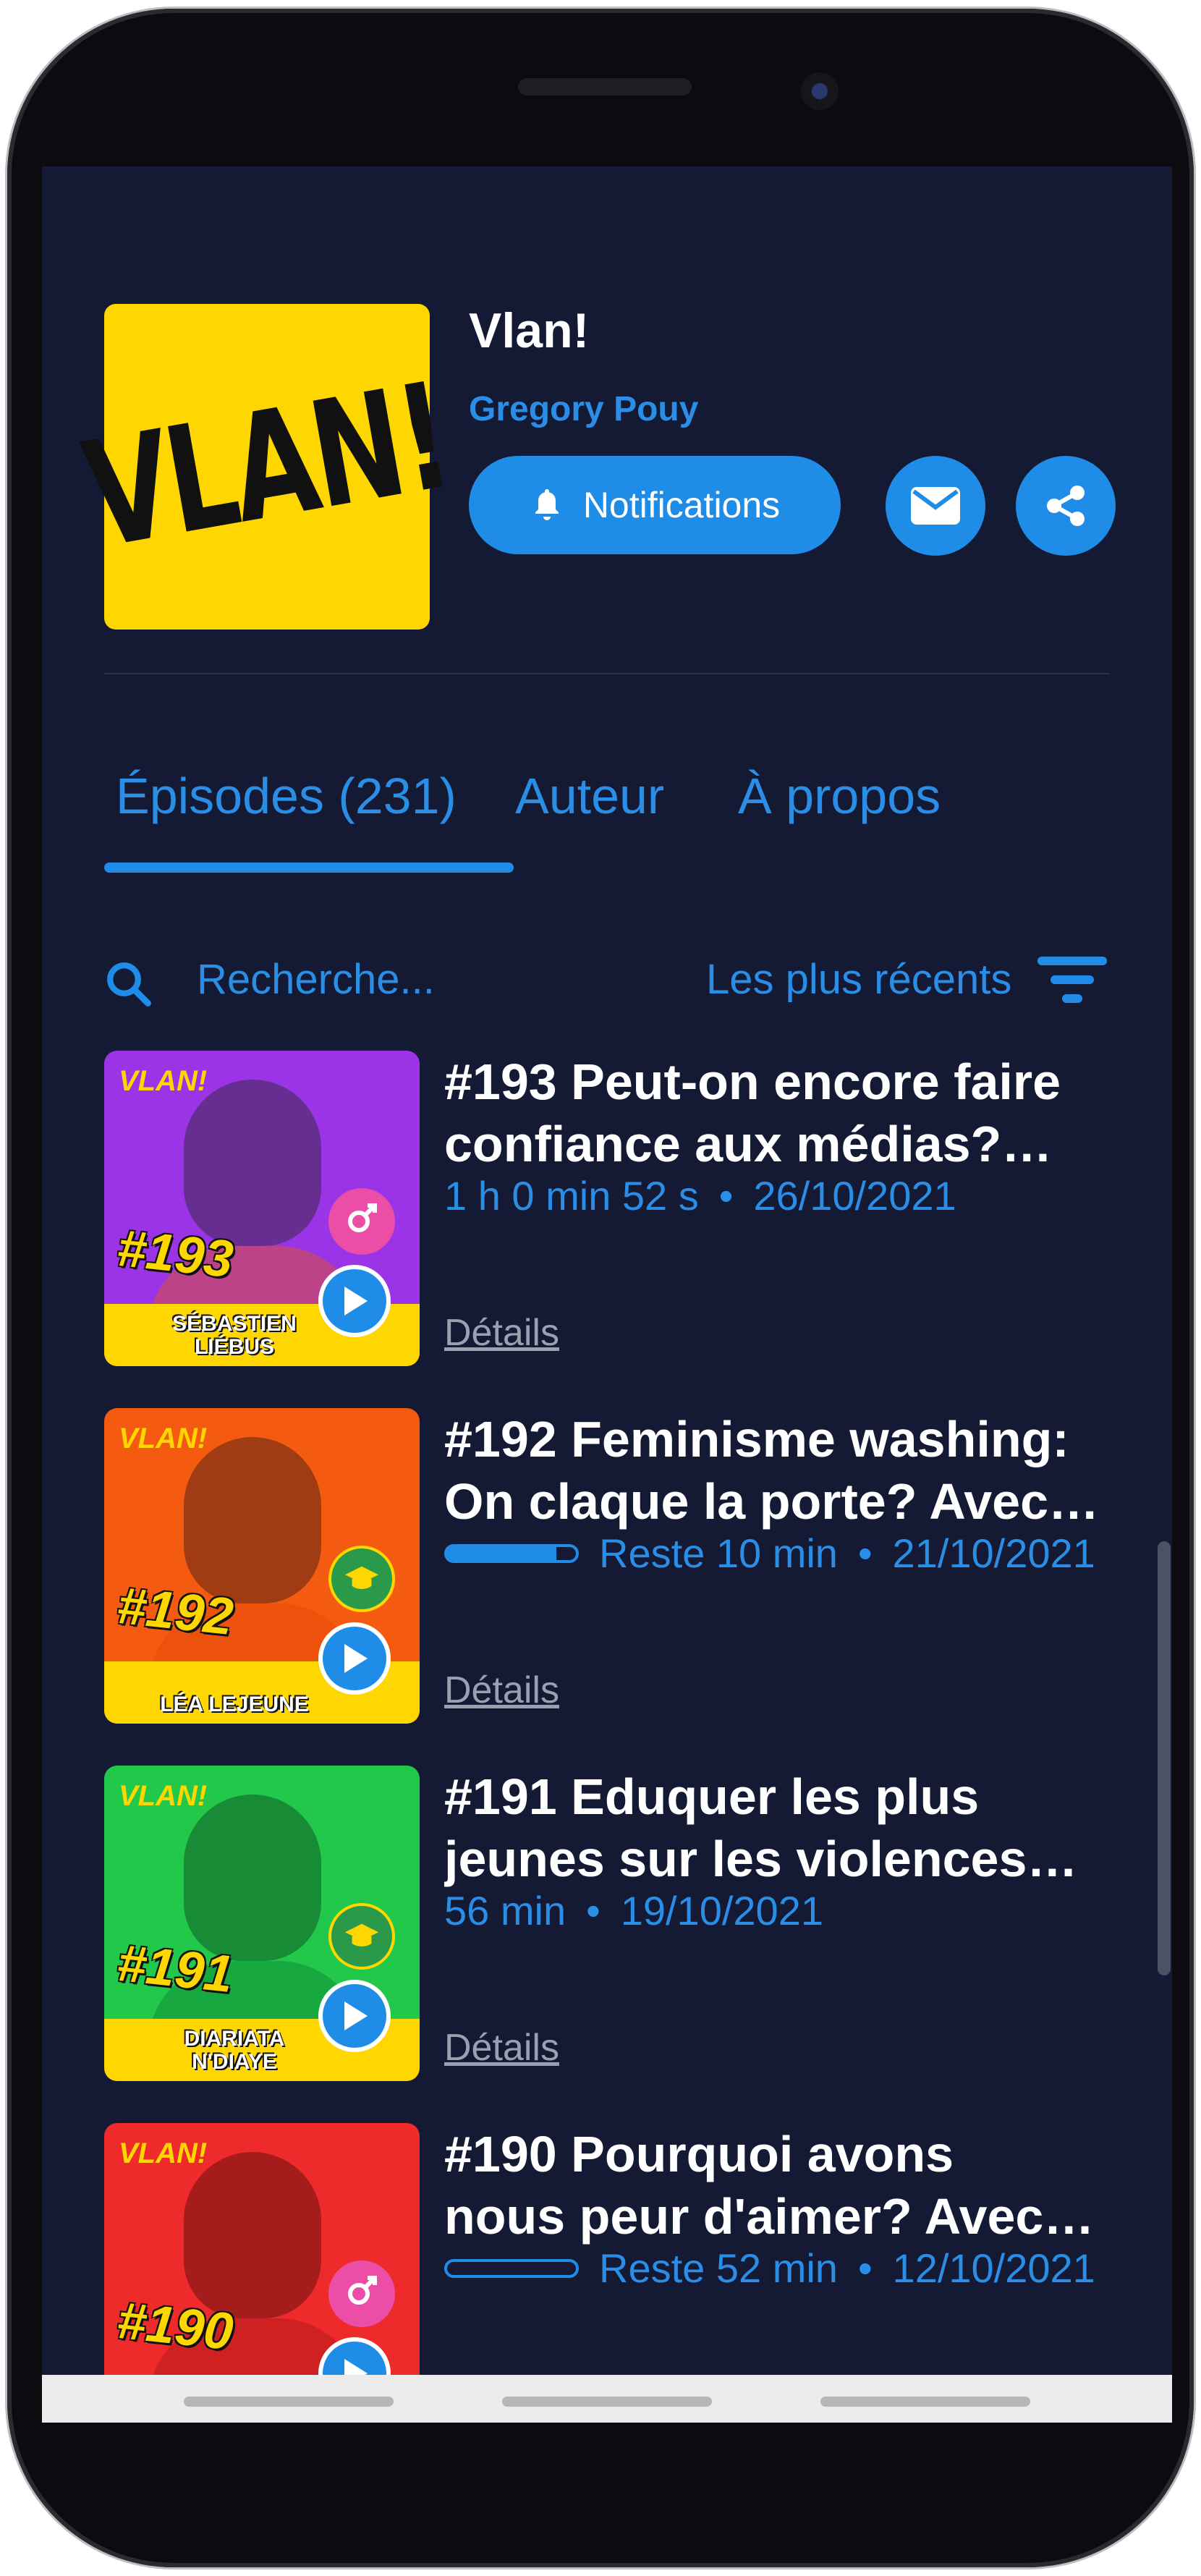 The width and height of the screenshot is (1201, 2576). What do you see at coordinates (1072, 980) in the screenshot?
I see `filter-icon` at bounding box center [1072, 980].